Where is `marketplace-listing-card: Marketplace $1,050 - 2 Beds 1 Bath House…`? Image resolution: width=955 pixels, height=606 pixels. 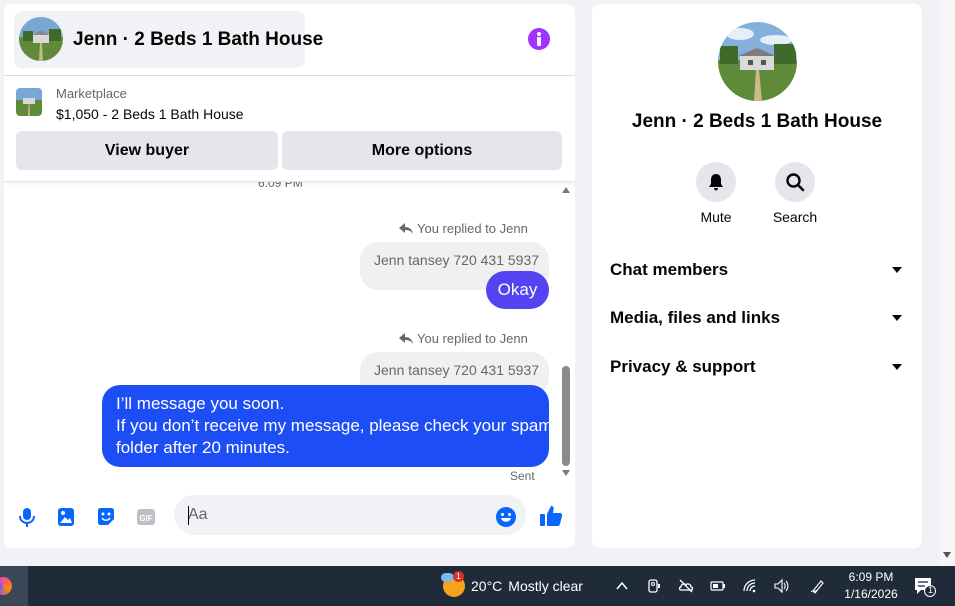 marketplace-listing-card: Marketplace $1,050 - 2 Beds 1 Bath House… is located at coordinates (289, 129).